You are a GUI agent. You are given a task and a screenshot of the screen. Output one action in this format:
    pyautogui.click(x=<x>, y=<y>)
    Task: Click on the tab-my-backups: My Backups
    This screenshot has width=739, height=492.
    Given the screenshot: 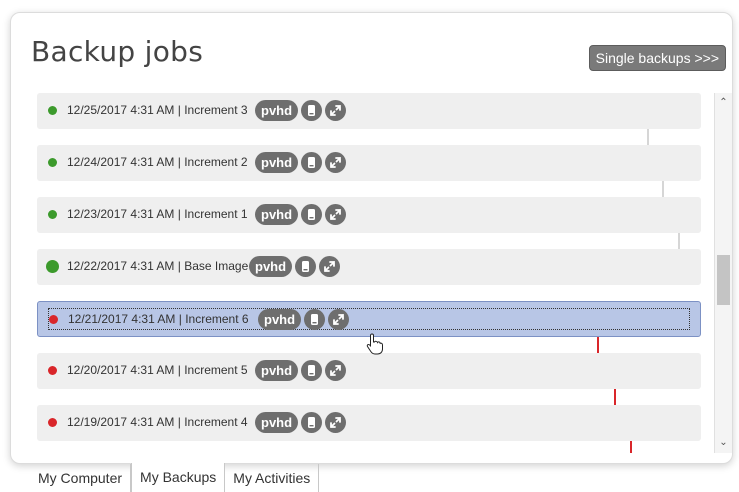 What is the action you would take?
    pyautogui.click(x=178, y=477)
    